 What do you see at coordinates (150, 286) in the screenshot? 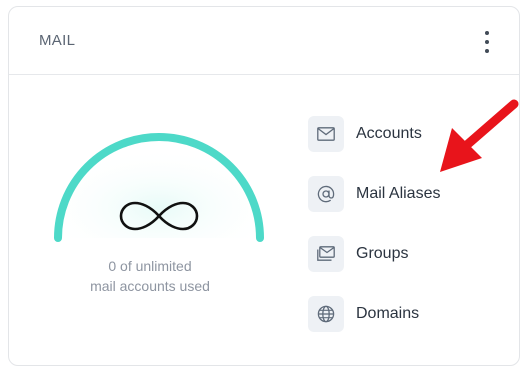
I see `usage-line-2: mail accounts used` at bounding box center [150, 286].